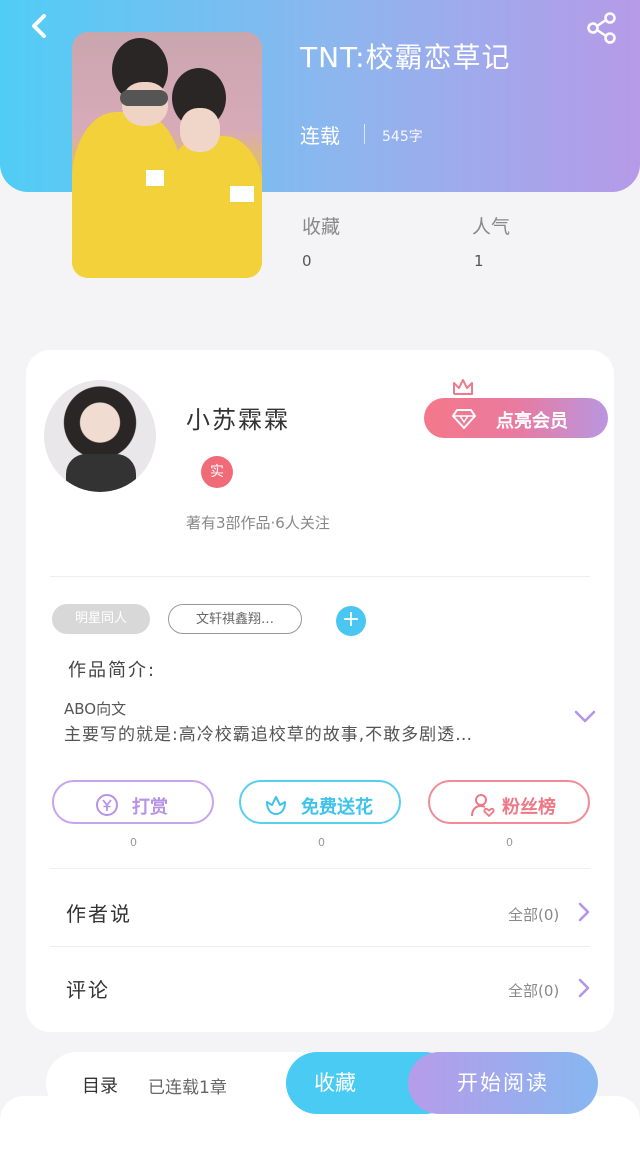 The height and width of the screenshot is (1160, 640). I want to click on share-icon, so click(601, 28).